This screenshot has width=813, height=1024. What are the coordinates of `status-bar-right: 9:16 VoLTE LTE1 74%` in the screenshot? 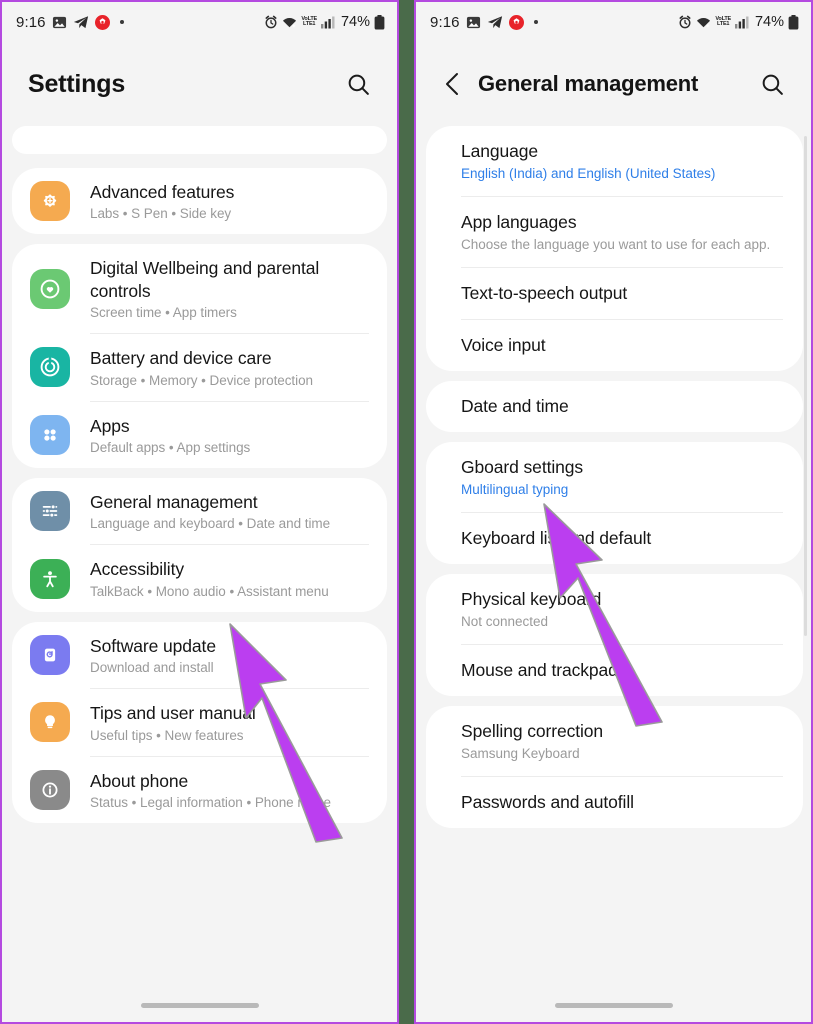 It's located at (613, 22).